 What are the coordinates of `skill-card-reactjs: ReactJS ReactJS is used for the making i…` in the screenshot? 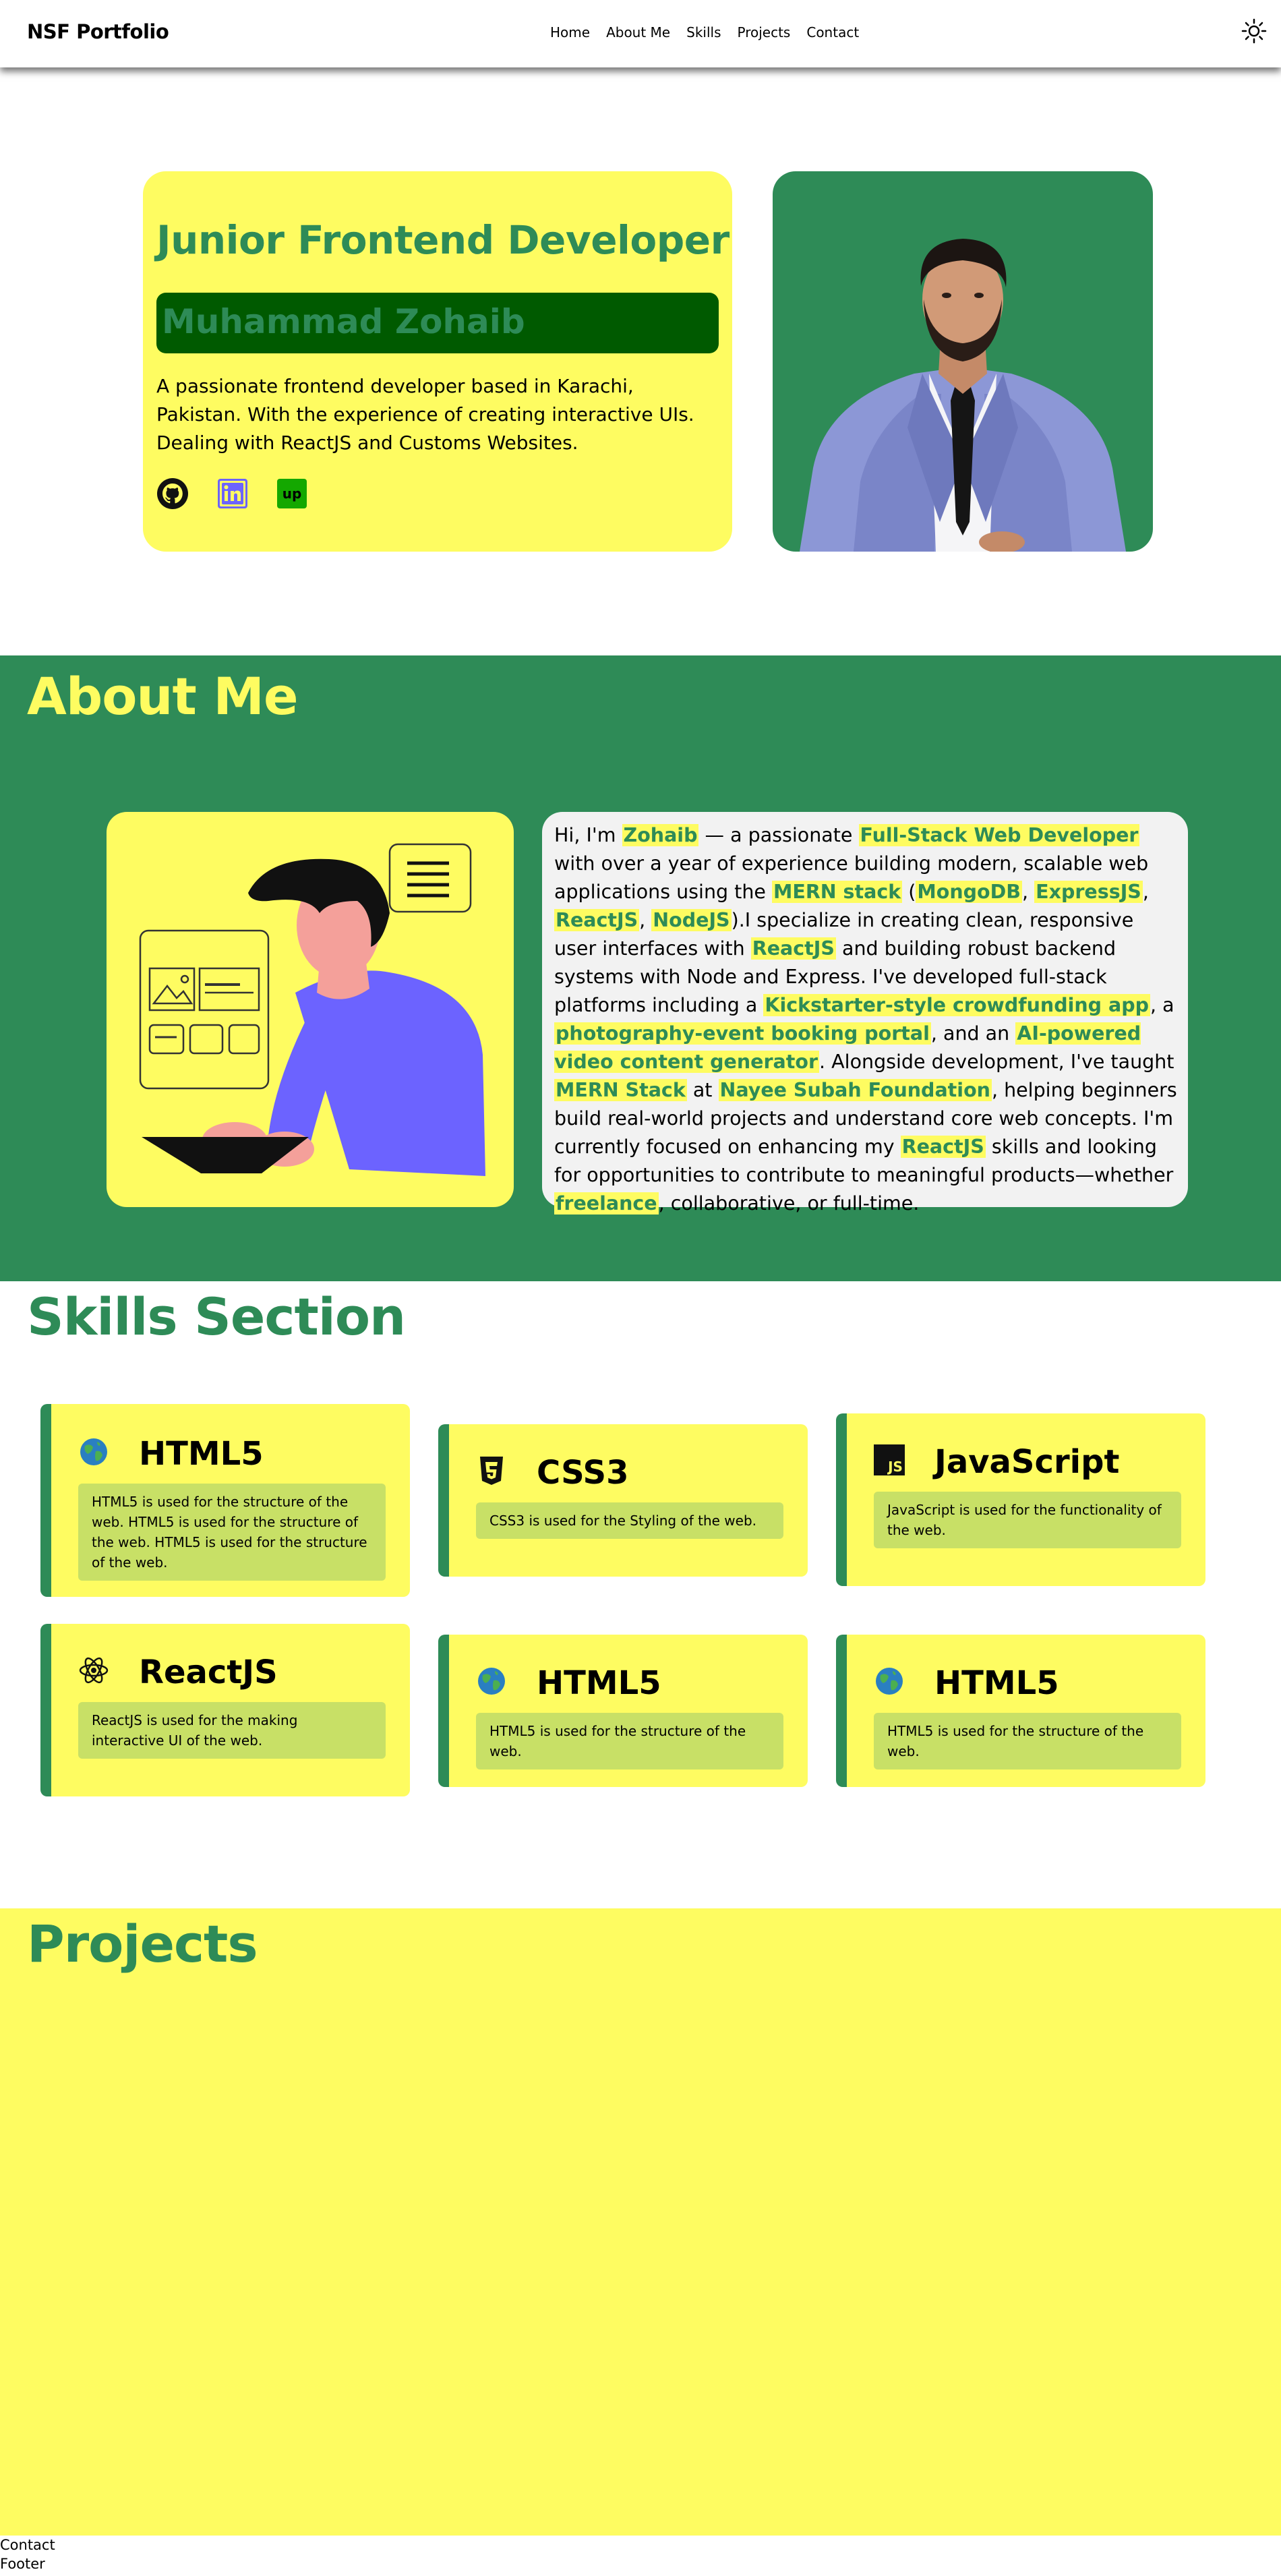 It's located at (225, 1710).